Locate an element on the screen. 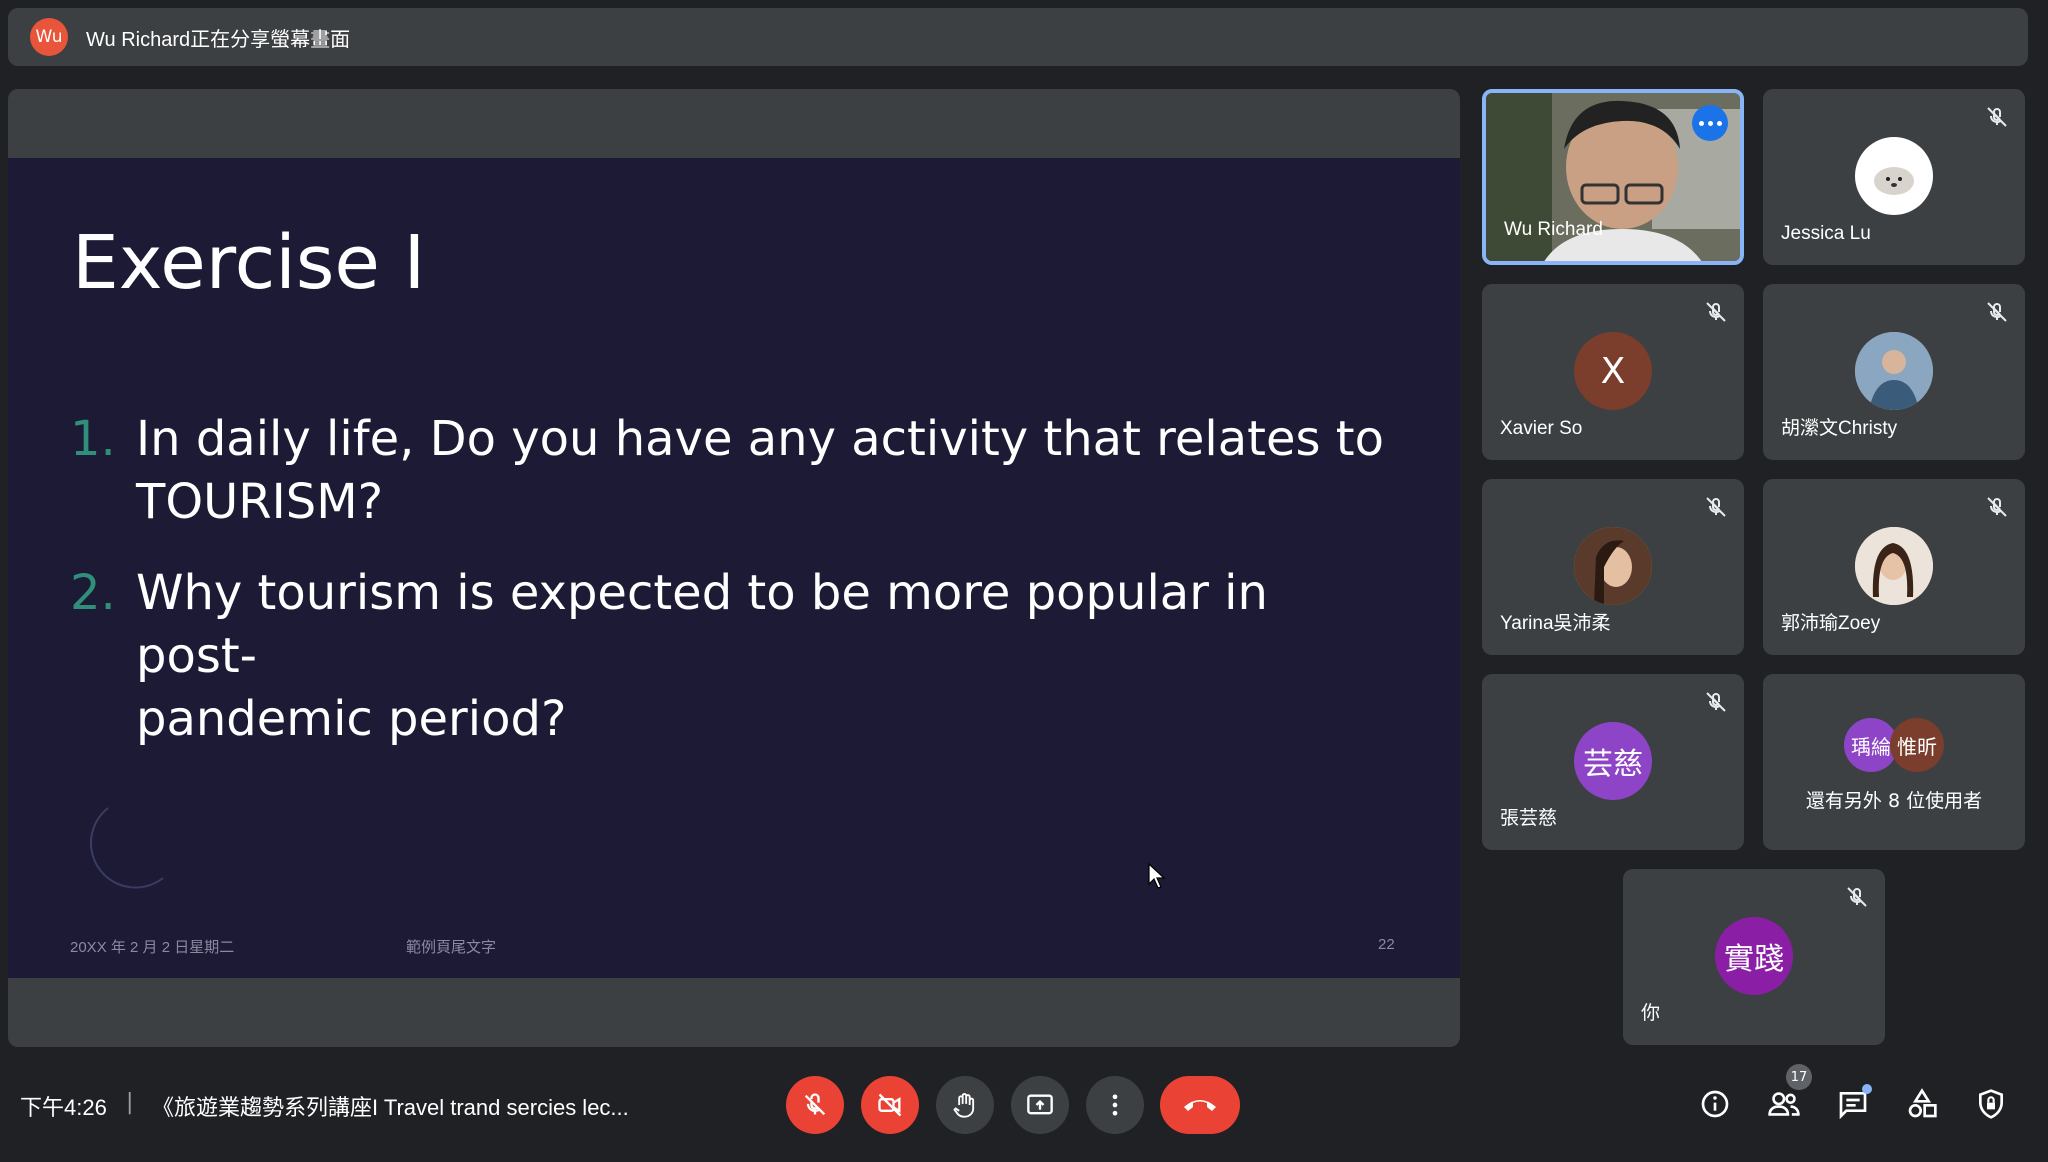 The height and width of the screenshot is (1162, 2048). raise-hand-button is located at coordinates (965, 1105).